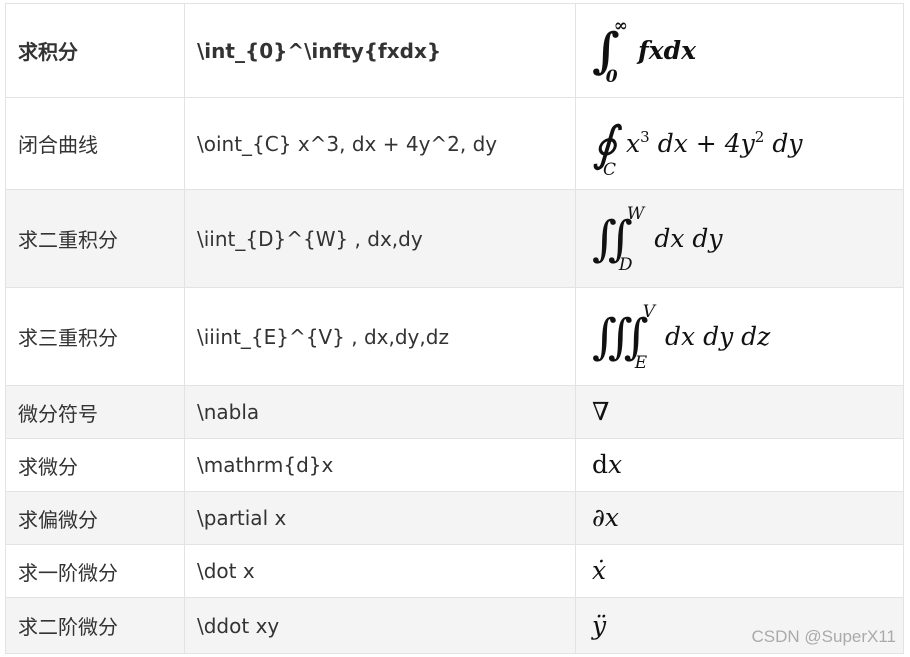  I want to click on upper-limit: W, so click(635, 213).